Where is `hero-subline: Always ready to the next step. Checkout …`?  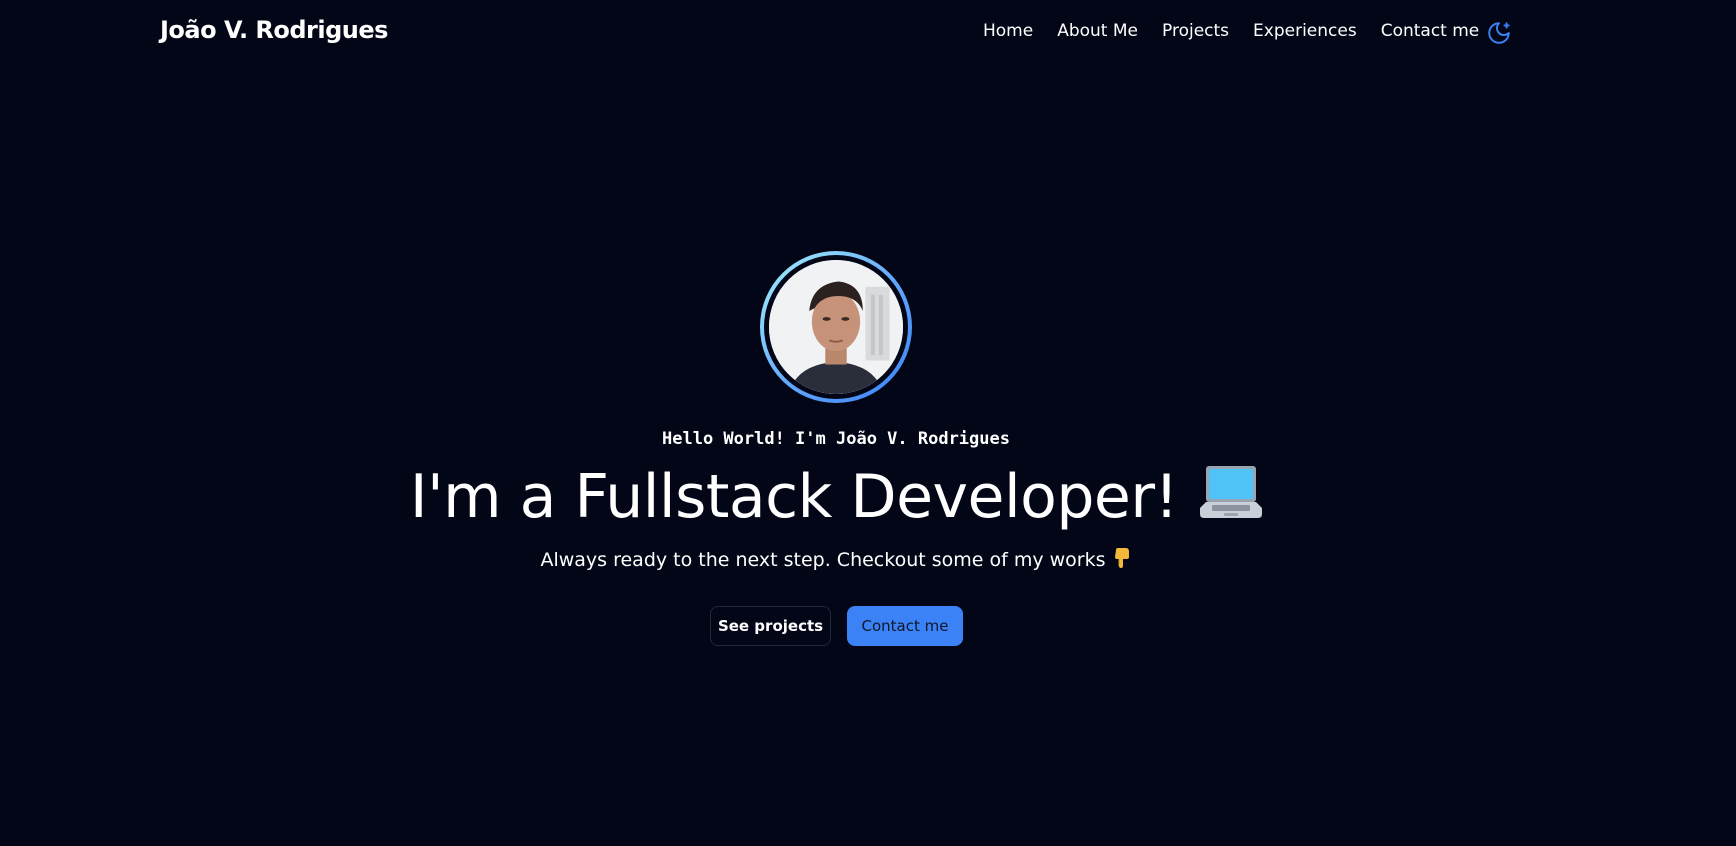 hero-subline: Always ready to the next step. Checkout … is located at coordinates (836, 560).